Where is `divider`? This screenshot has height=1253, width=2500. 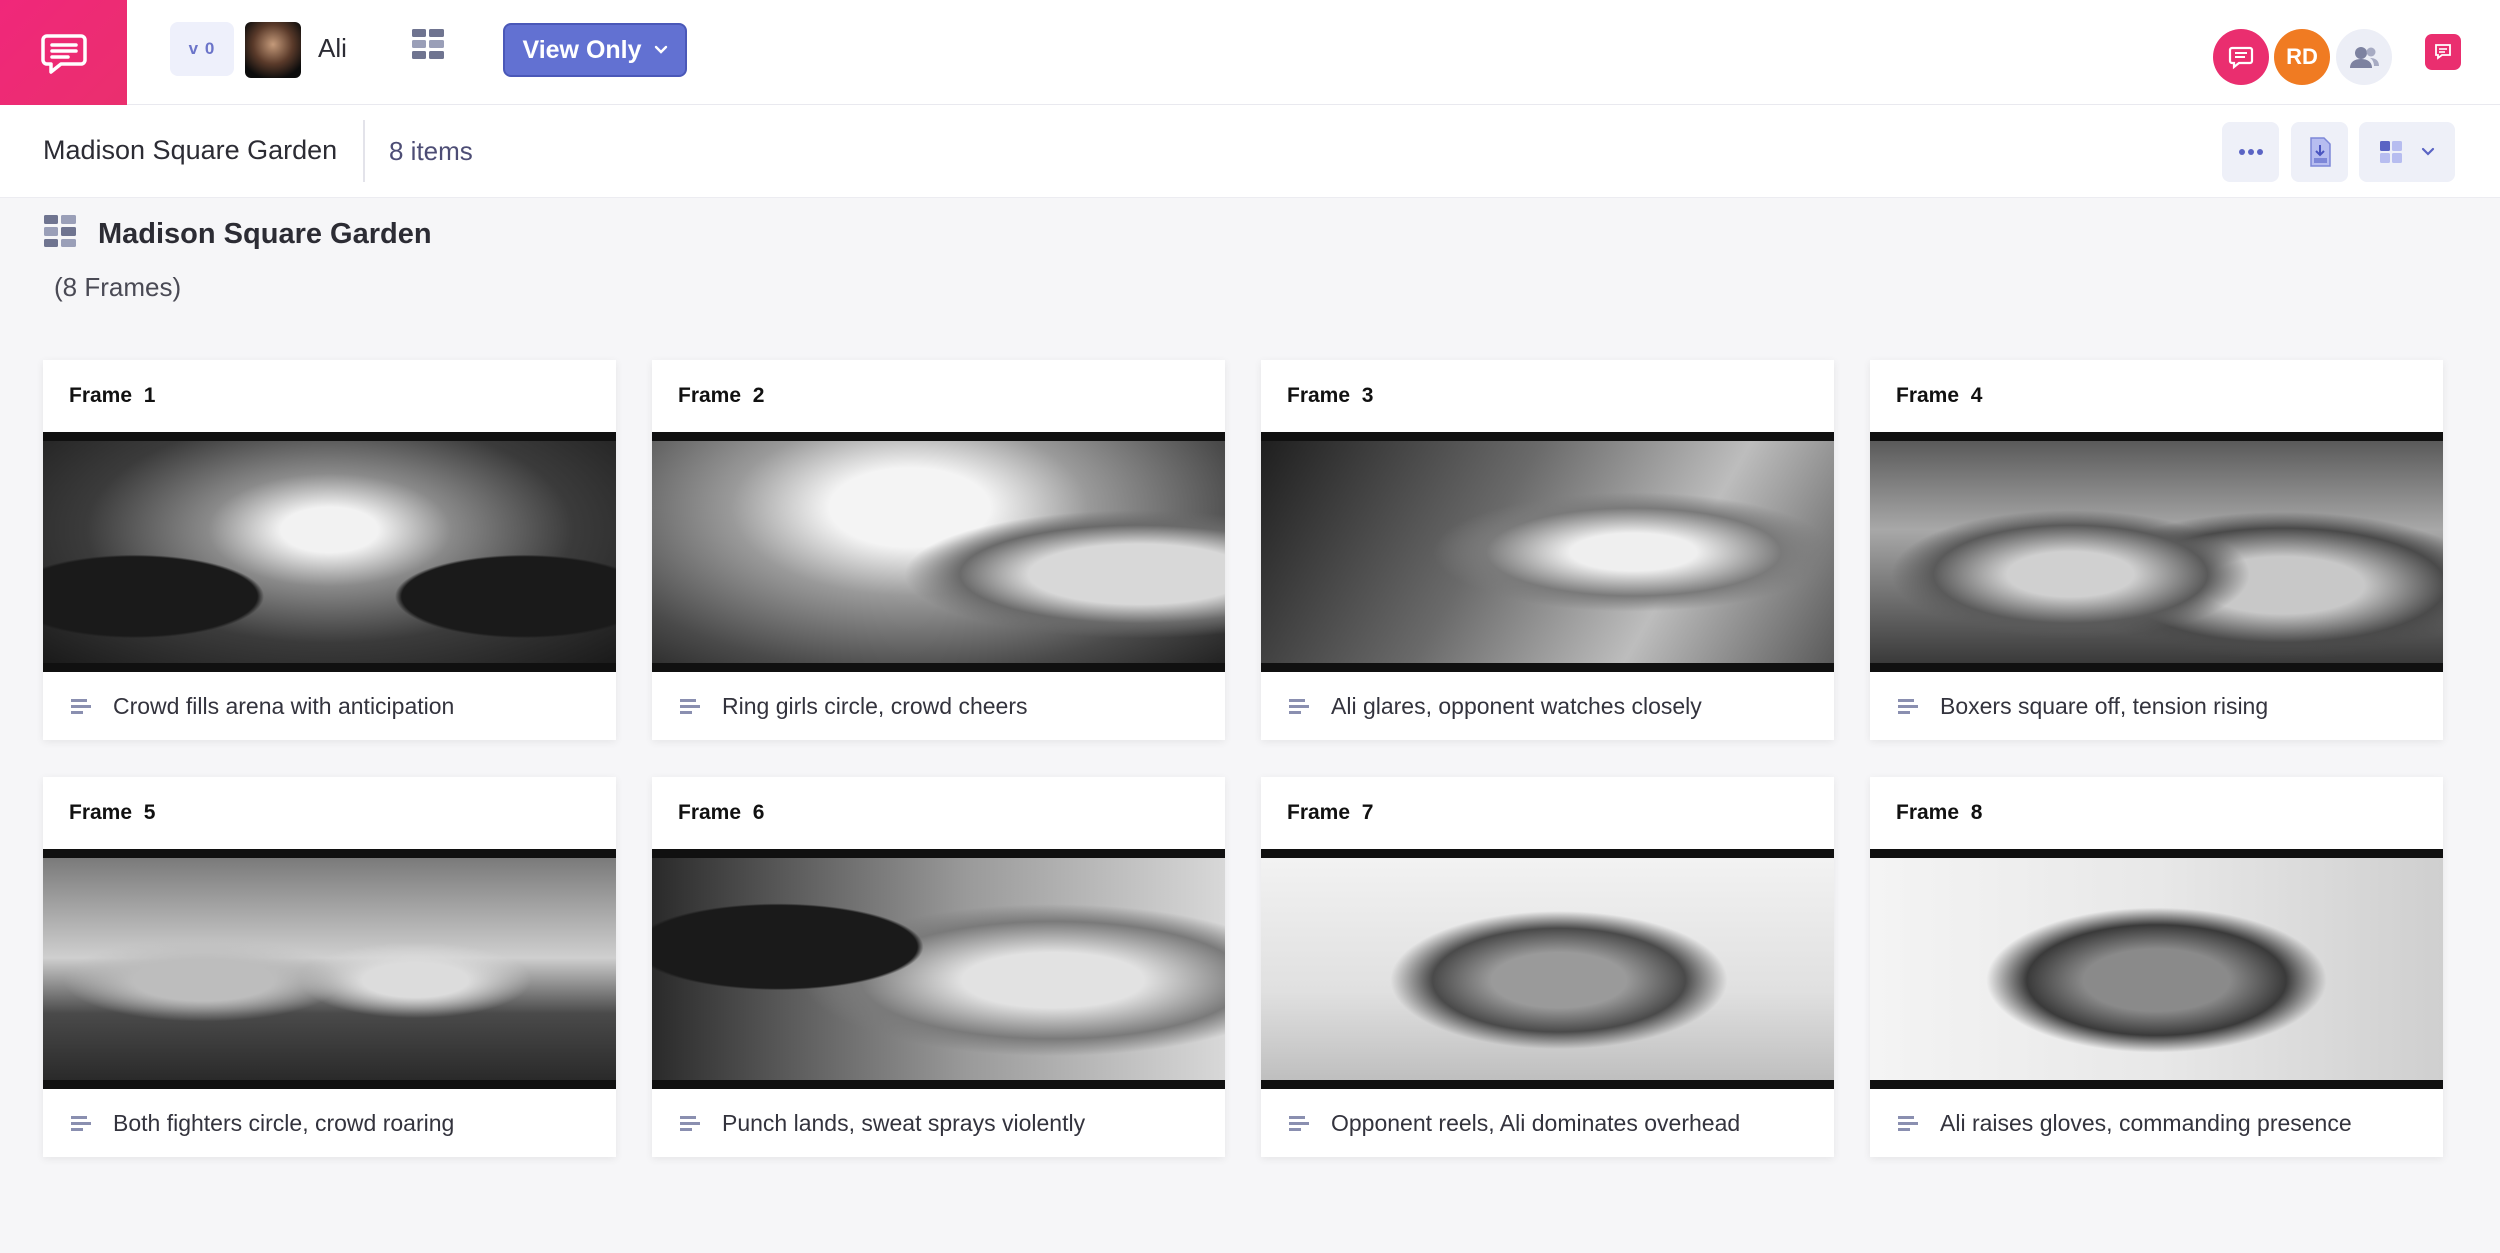 divider is located at coordinates (364, 151).